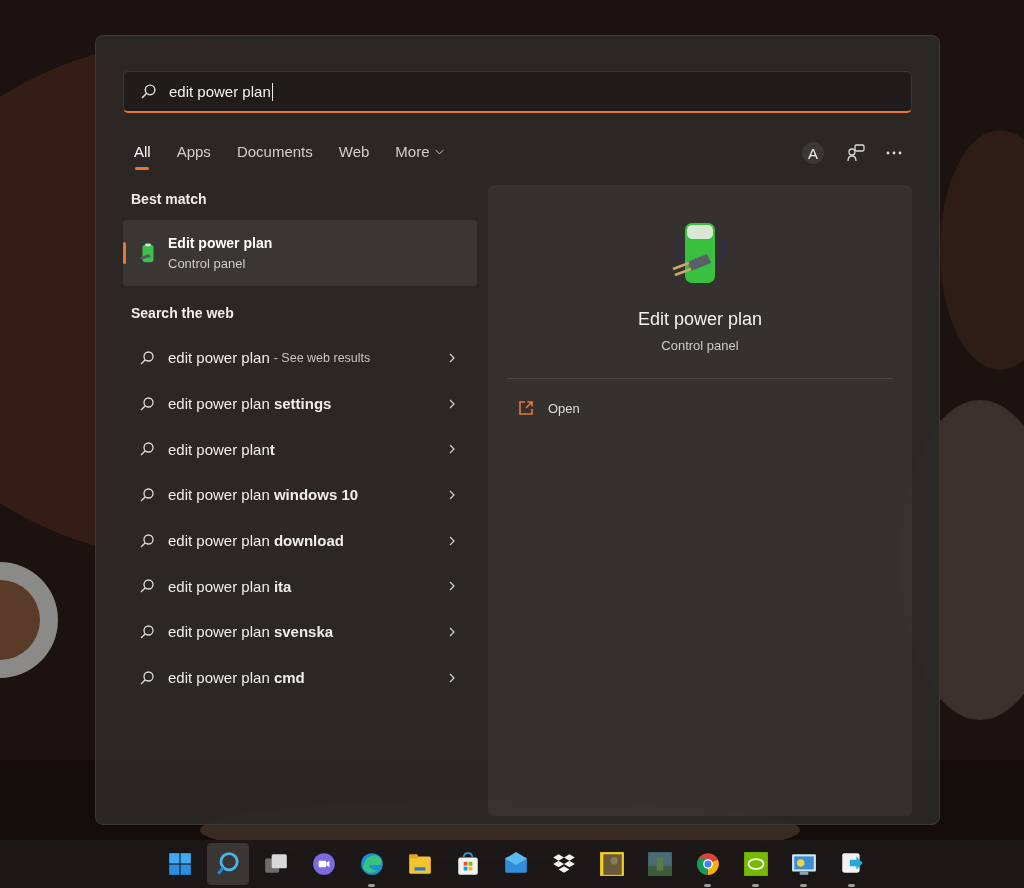  Describe the element at coordinates (300, 358) in the screenshot. I see `web-suggestion: edit power plan - See web results` at that location.